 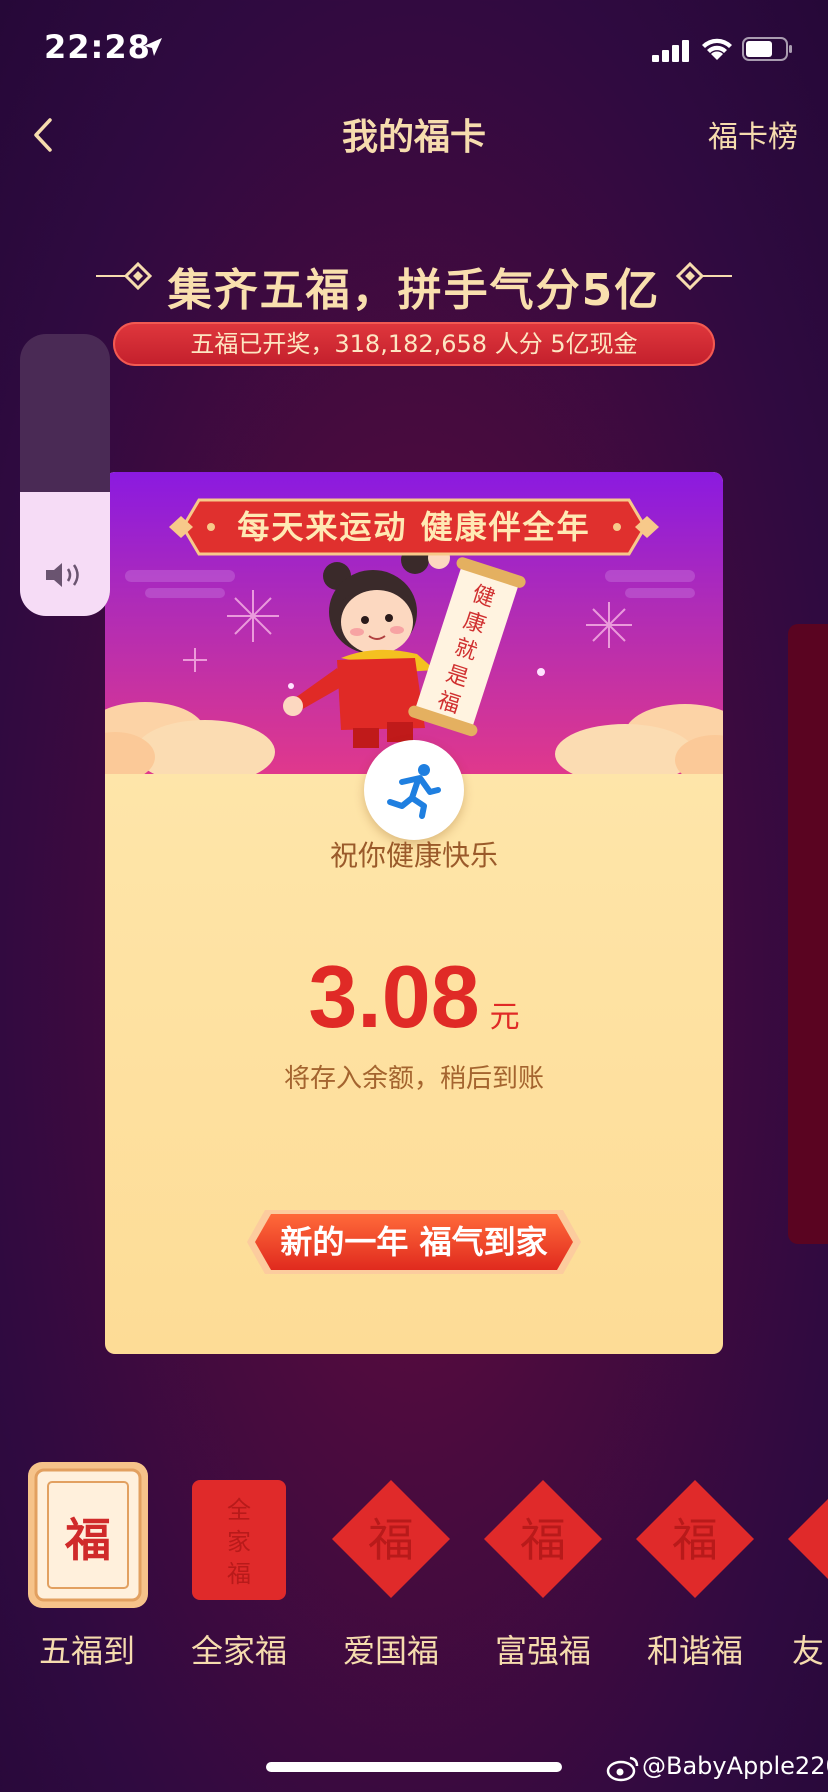 What do you see at coordinates (413, 1079) in the screenshot?
I see `deposit-note: 将存入余额，稍后到账` at bounding box center [413, 1079].